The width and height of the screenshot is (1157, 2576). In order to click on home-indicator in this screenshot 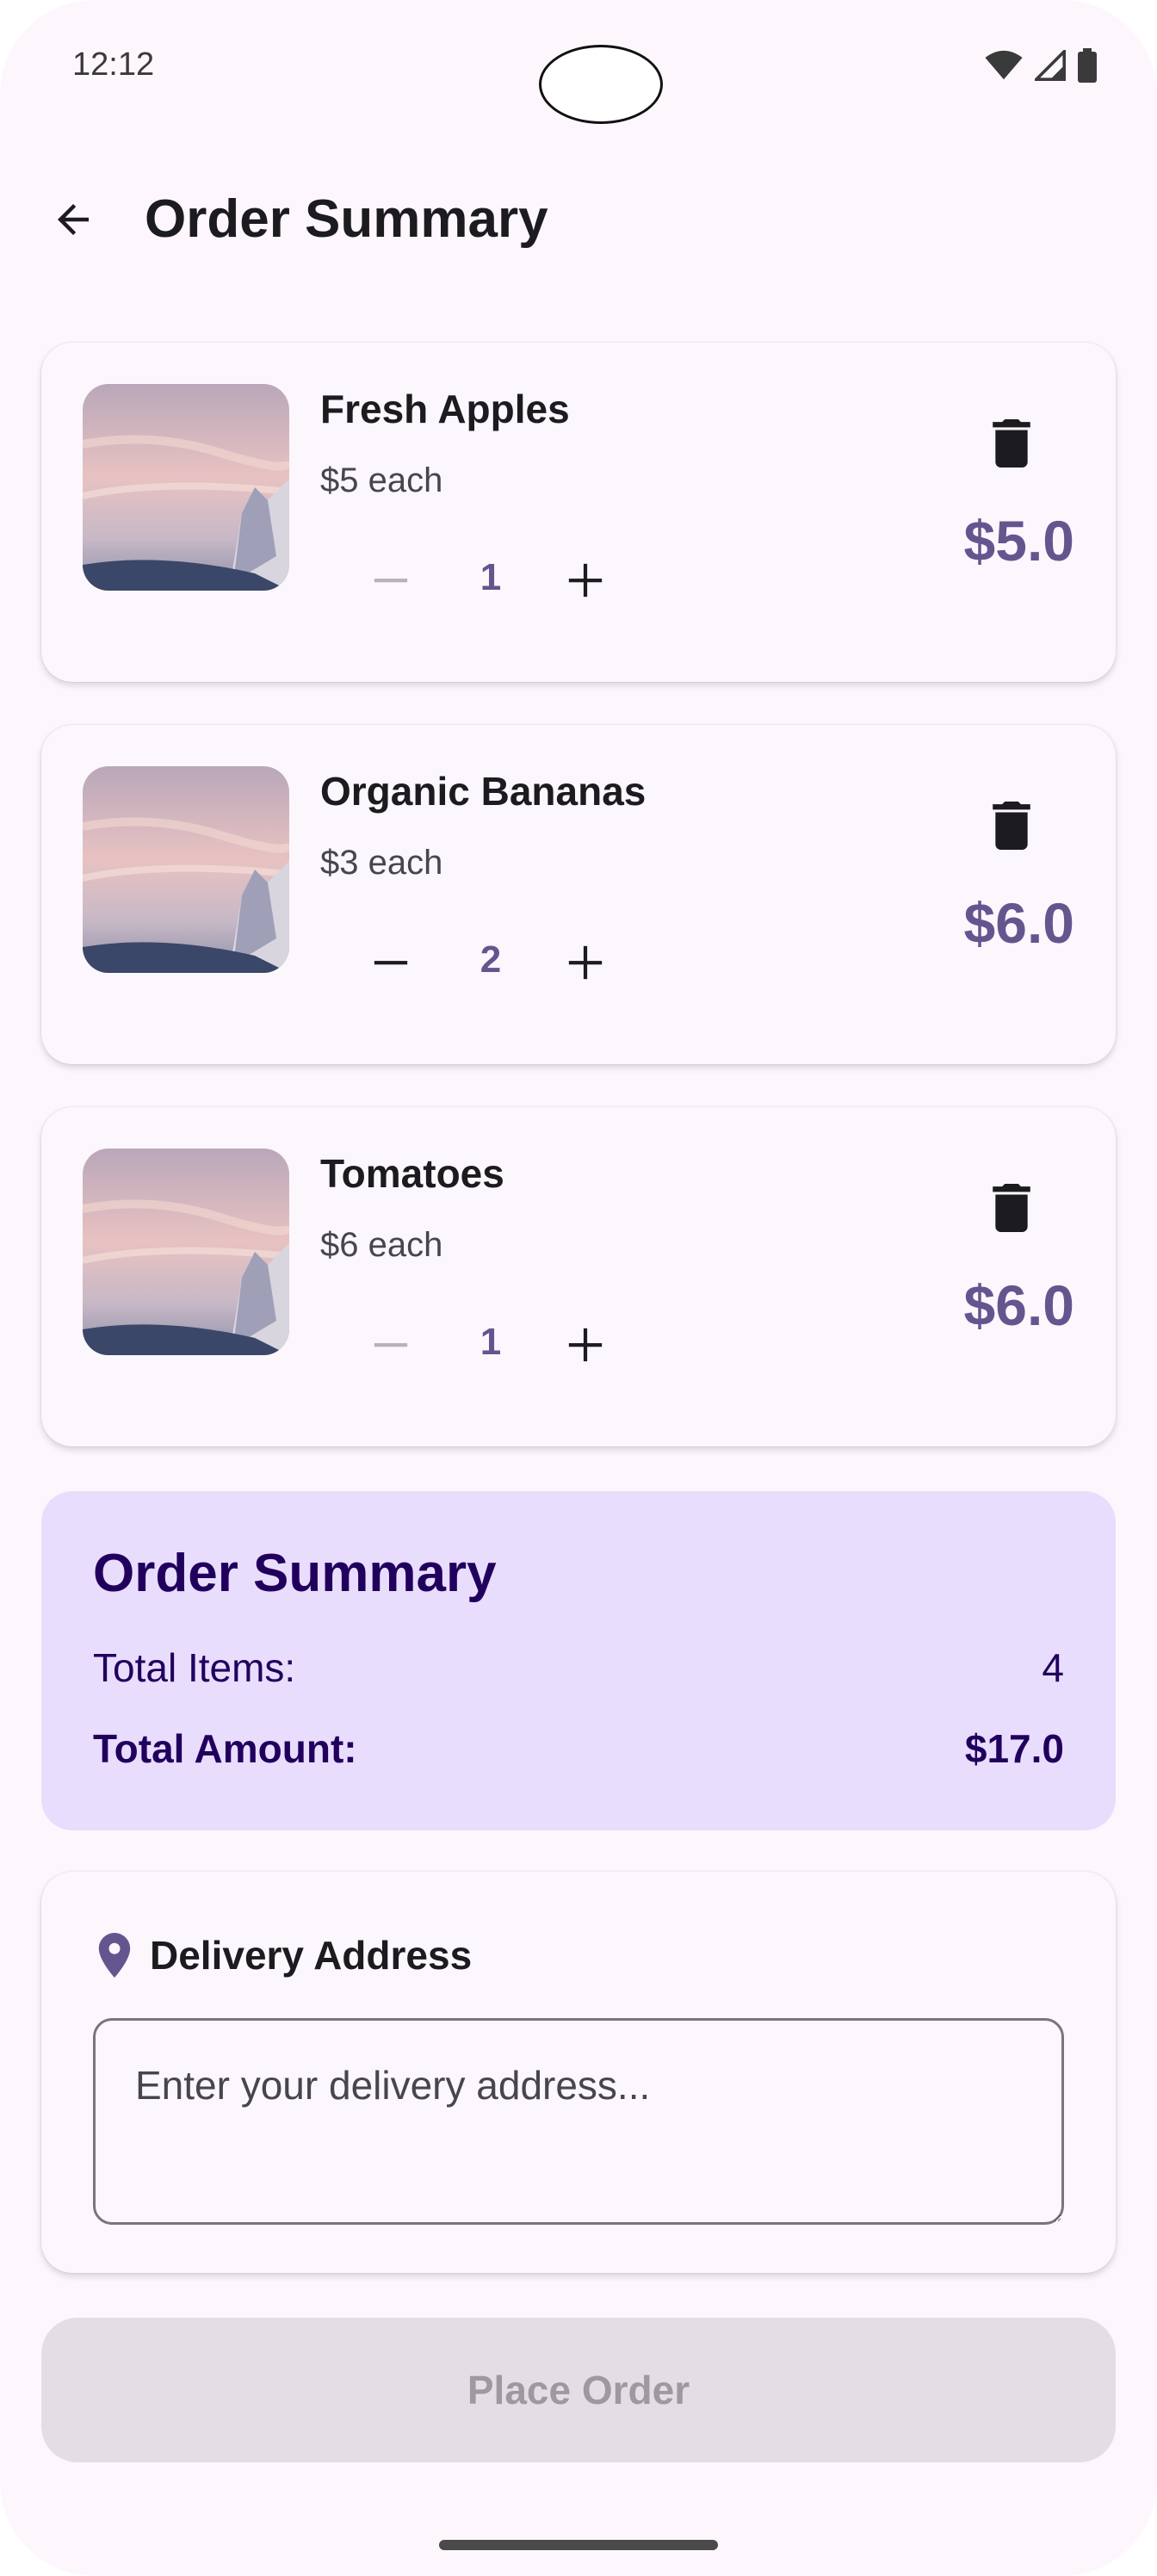, I will do `click(579, 2545)`.